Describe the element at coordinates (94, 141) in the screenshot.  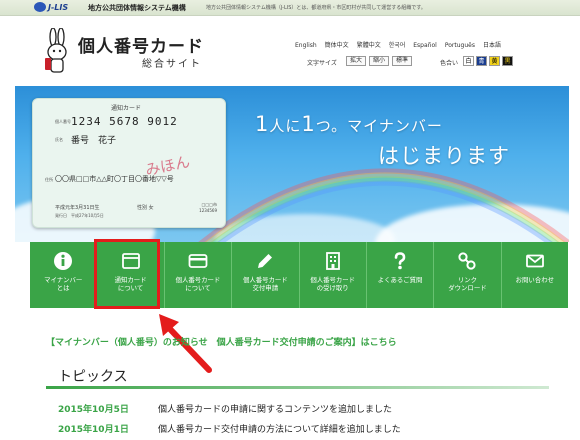
I see `card-name: 番号 花子` at that location.